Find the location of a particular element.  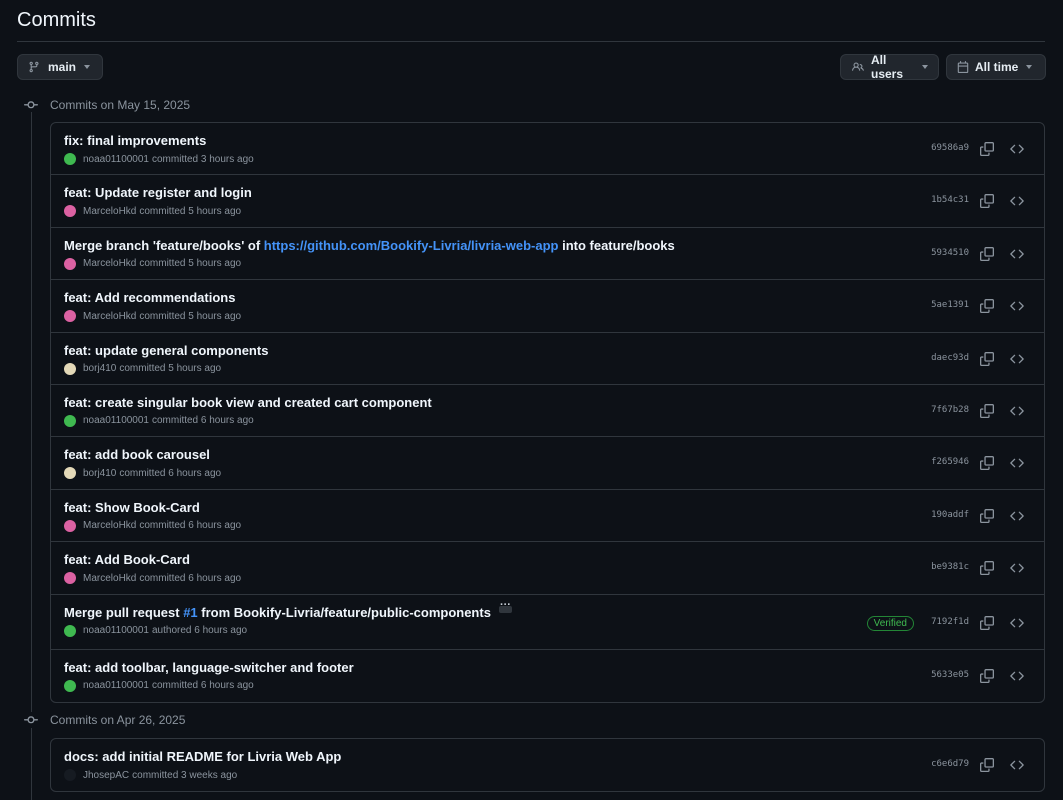

commit-sha: 69586a9 is located at coordinates (950, 148).